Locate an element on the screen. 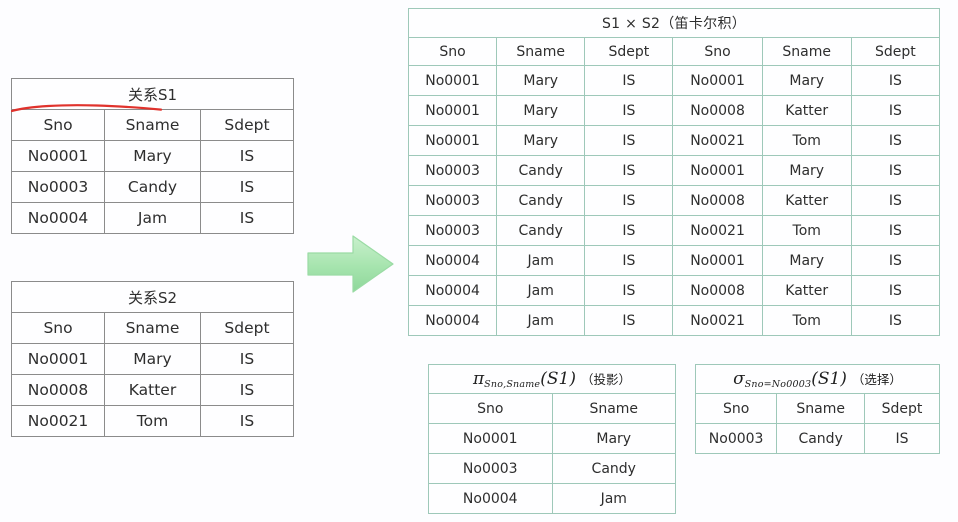  cartesian-caption: S1 × S2（笛卡尔积） is located at coordinates (674, 23).